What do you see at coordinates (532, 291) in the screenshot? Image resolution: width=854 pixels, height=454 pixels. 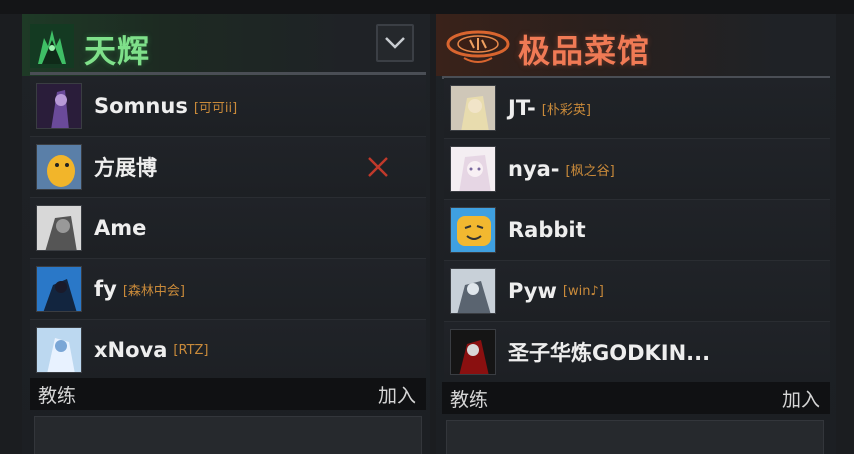 I see `player-name: Pyw` at bounding box center [532, 291].